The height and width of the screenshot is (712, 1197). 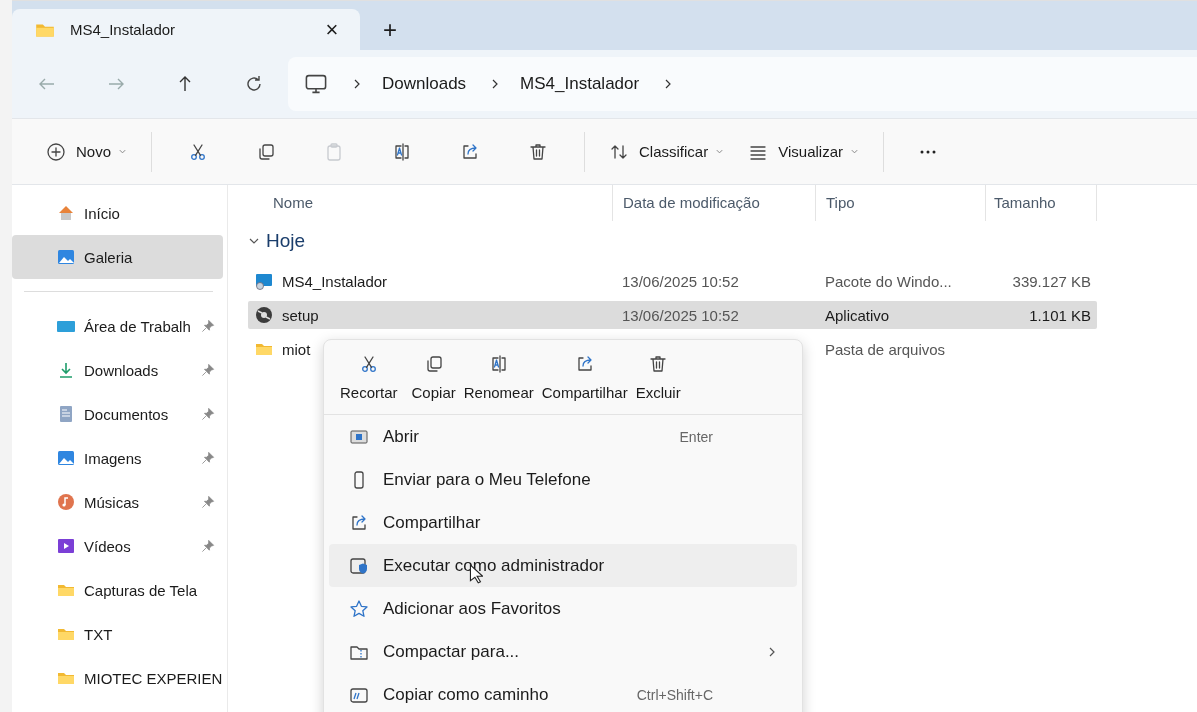 I want to click on file-name: setup, so click(x=300, y=315).